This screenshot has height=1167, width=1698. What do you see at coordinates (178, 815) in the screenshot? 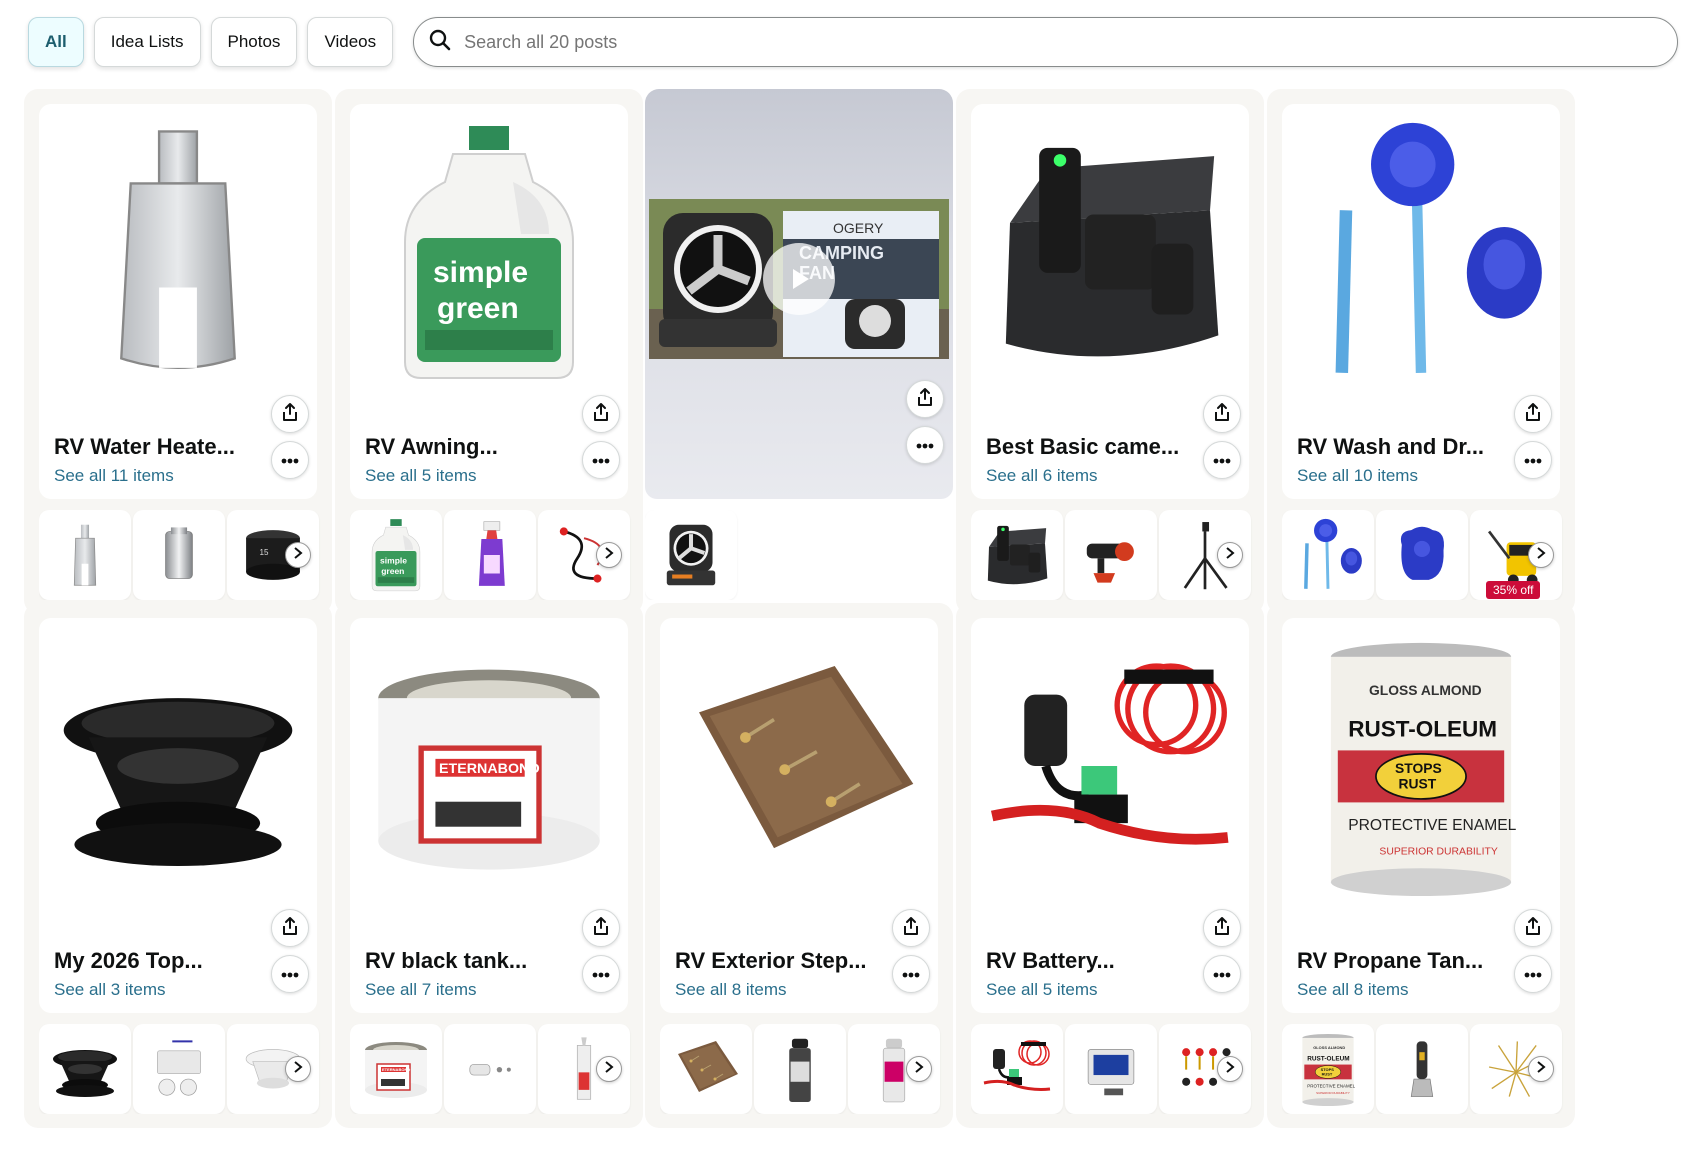
I see `list-main-image: My 2026 Top... See all 3 items` at bounding box center [178, 815].